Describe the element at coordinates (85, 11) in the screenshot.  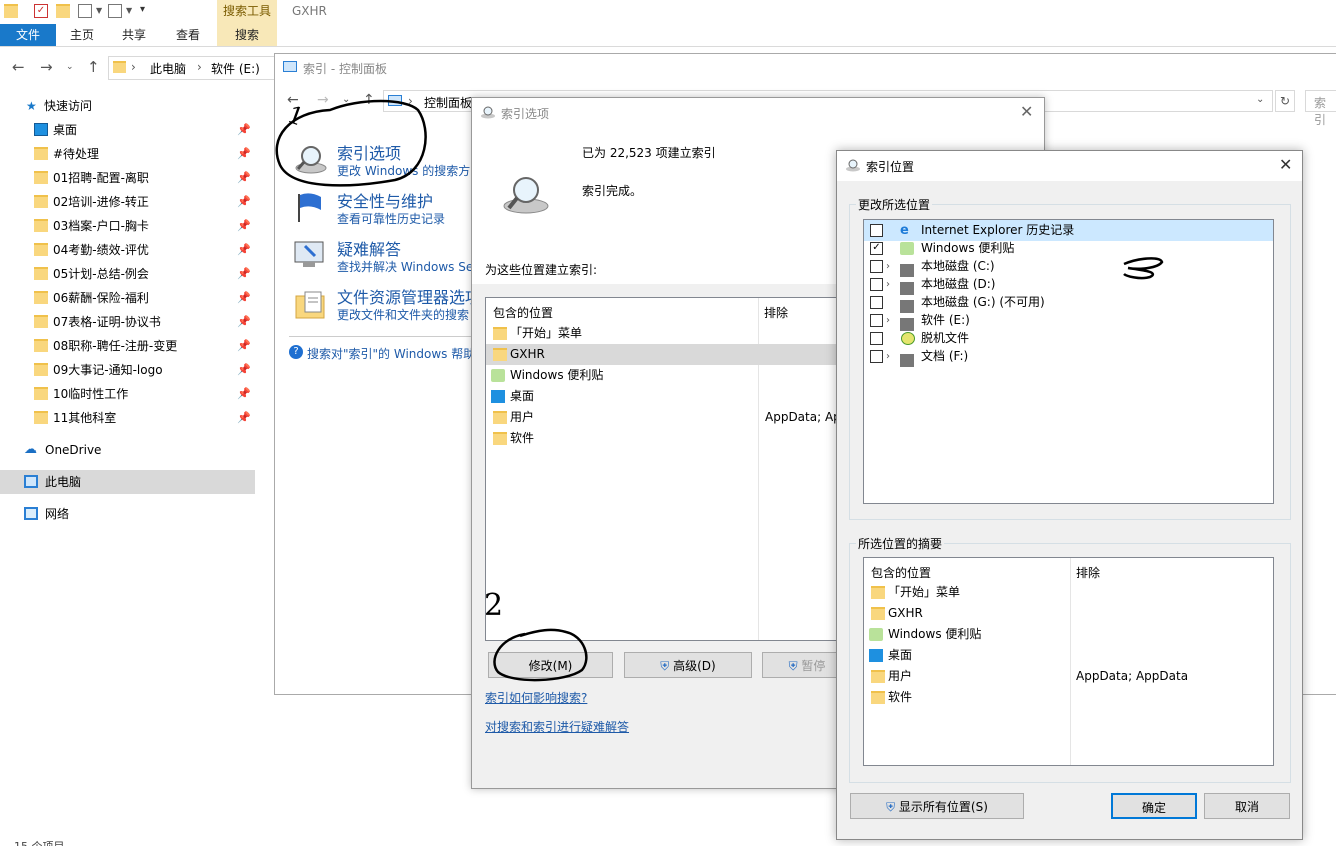
I see `layout-icon` at that location.